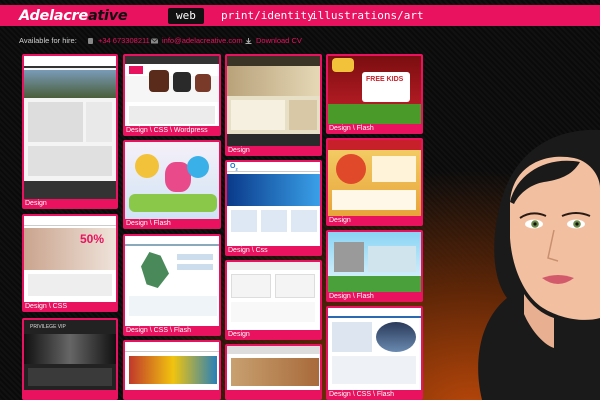  I want to click on site-logo: Adelacreative, so click(73, 16).